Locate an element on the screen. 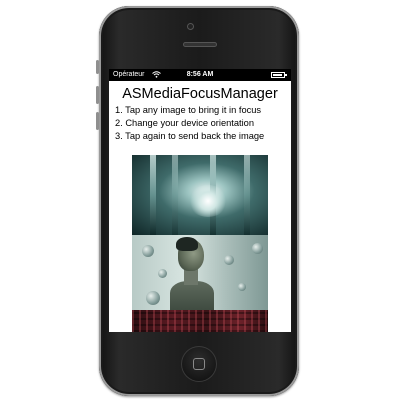  mute-switch is located at coordinates (97, 67).